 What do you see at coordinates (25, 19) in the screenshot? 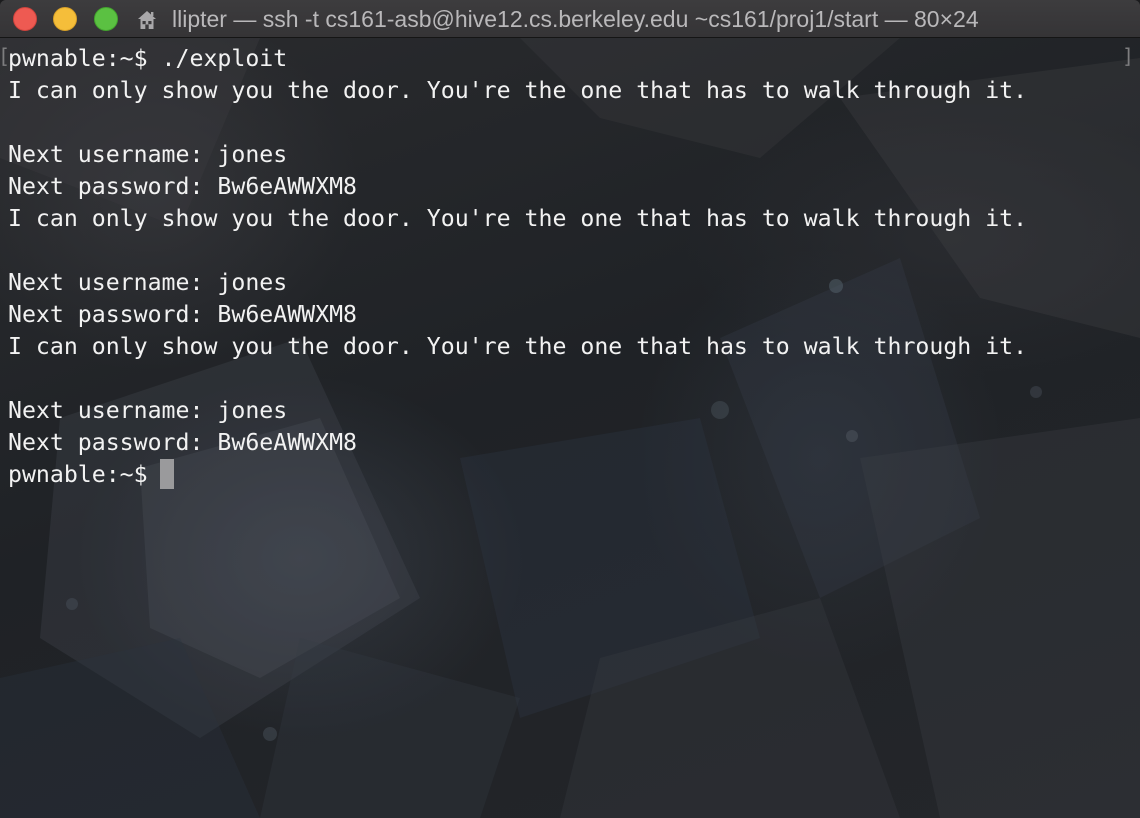
I see `close-button` at bounding box center [25, 19].